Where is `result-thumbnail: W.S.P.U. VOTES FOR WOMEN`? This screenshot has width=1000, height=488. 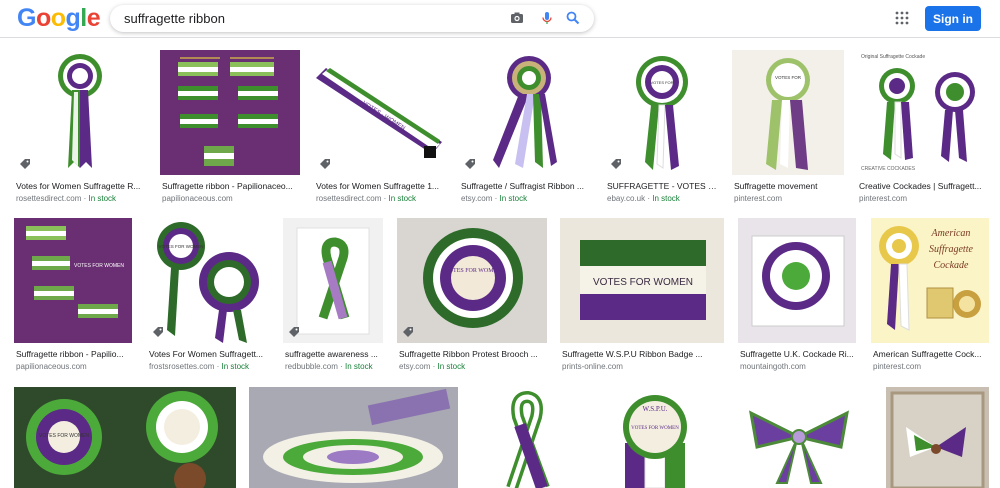 result-thumbnail: W.S.P.U. VOTES FOR WOMEN is located at coordinates (657, 437).